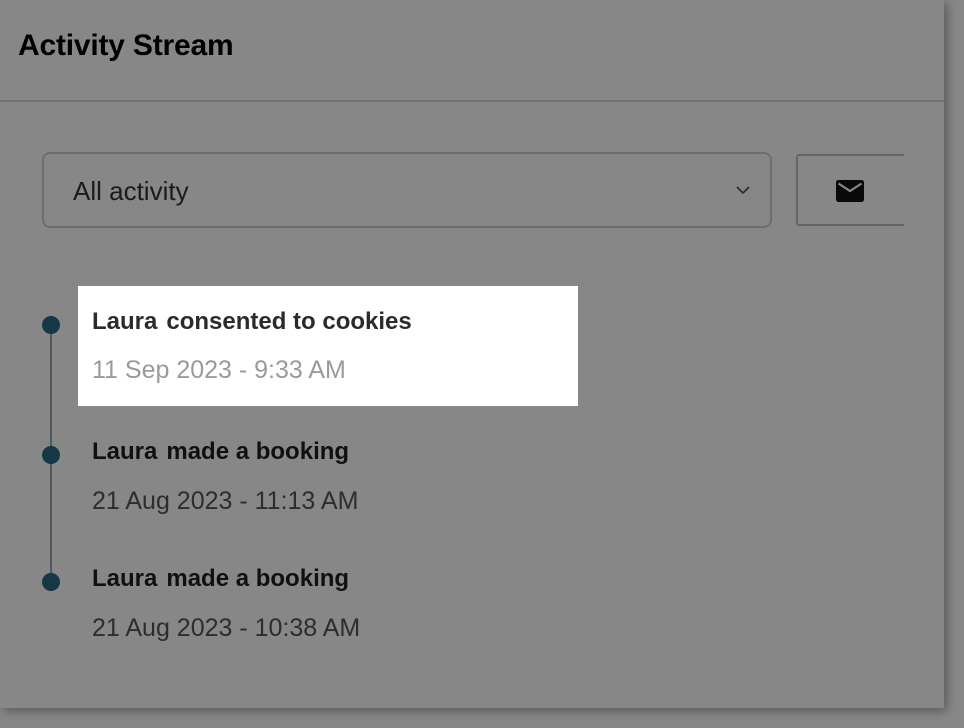 This screenshot has height=728, width=964. Describe the element at coordinates (289, 321) in the screenshot. I see `event-action: consented to cookies` at that location.